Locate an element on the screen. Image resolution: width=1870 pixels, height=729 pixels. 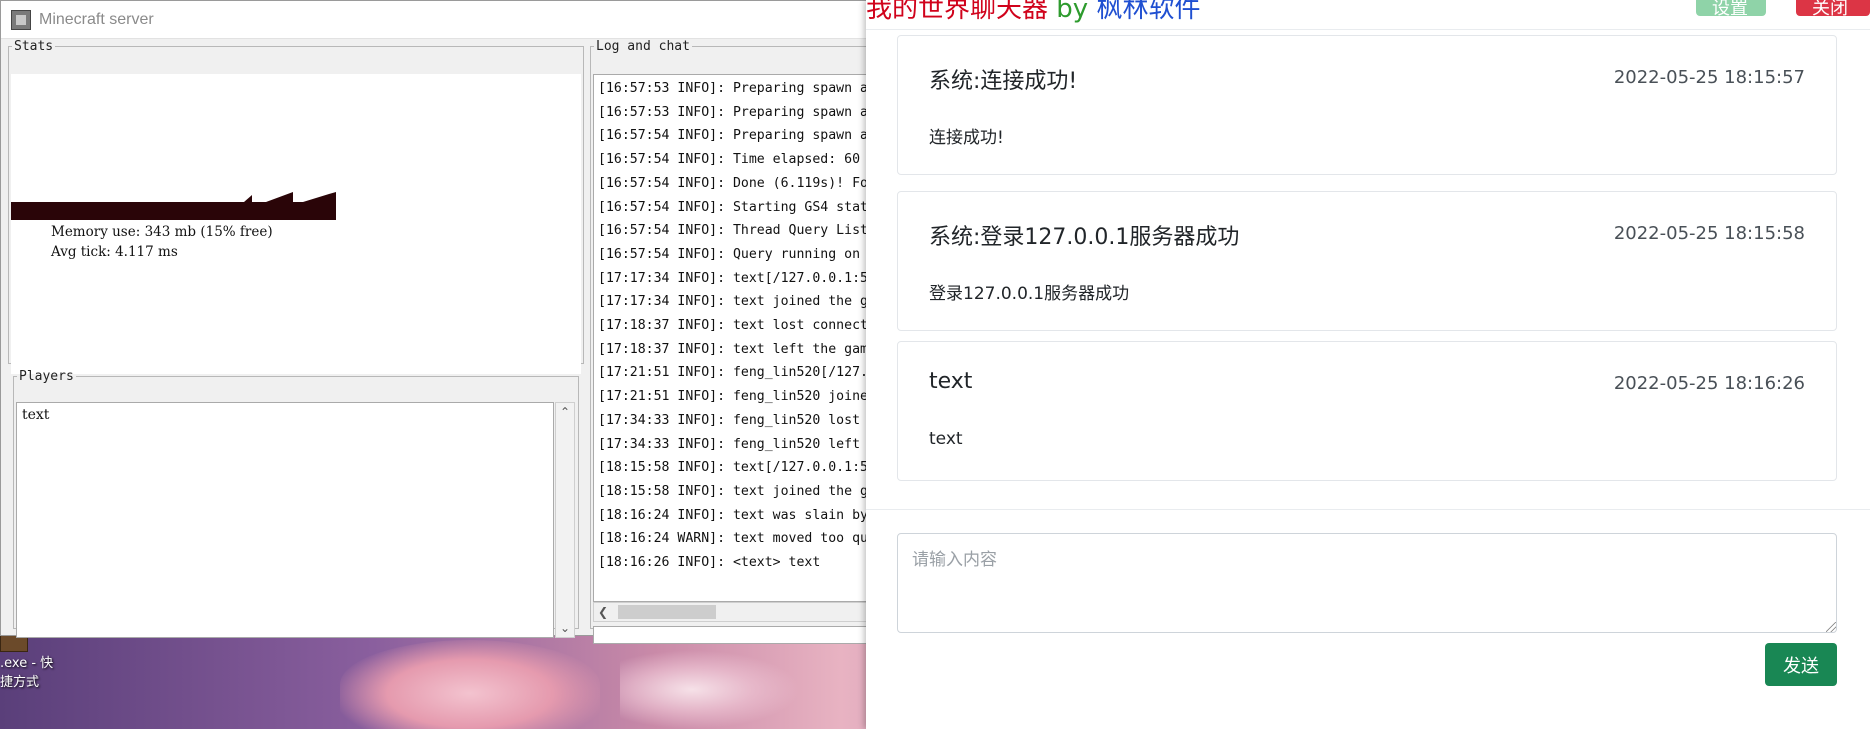
log-line: [17:21:51 INFO]: feng_lin520[/127. is located at coordinates (733, 373).